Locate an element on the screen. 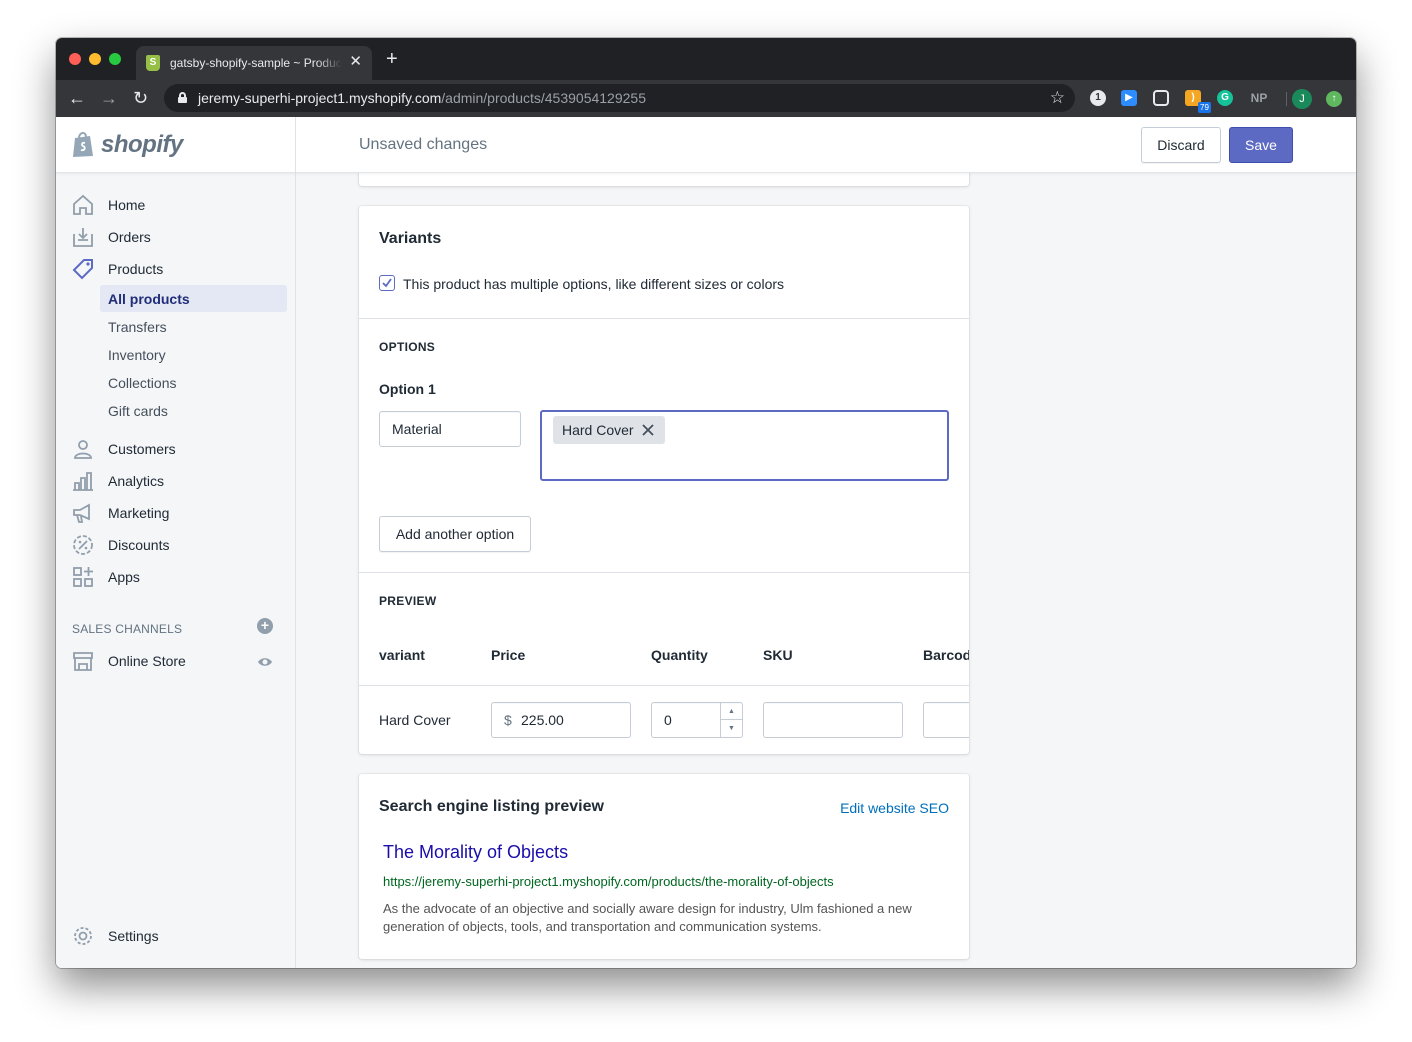 This screenshot has width=1412, height=1042. sidebar-item-label: Discounts is located at coordinates (139, 545).